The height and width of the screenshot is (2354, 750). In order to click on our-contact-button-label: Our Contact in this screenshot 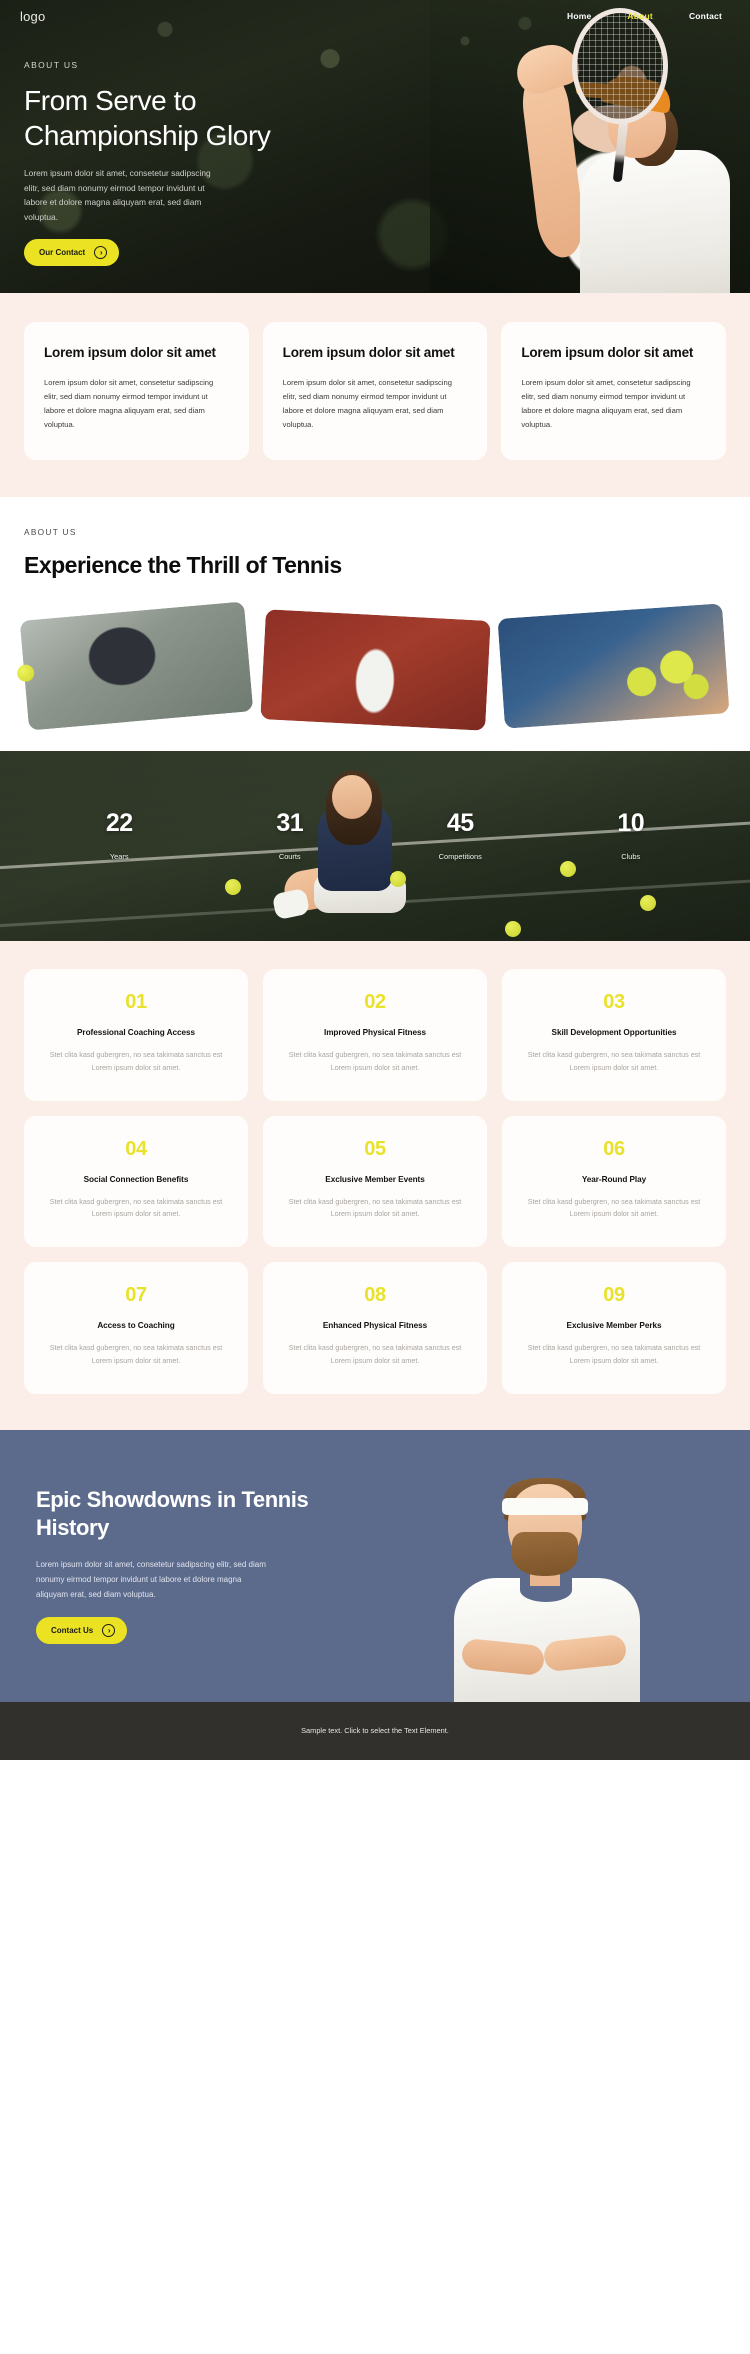, I will do `click(62, 253)`.